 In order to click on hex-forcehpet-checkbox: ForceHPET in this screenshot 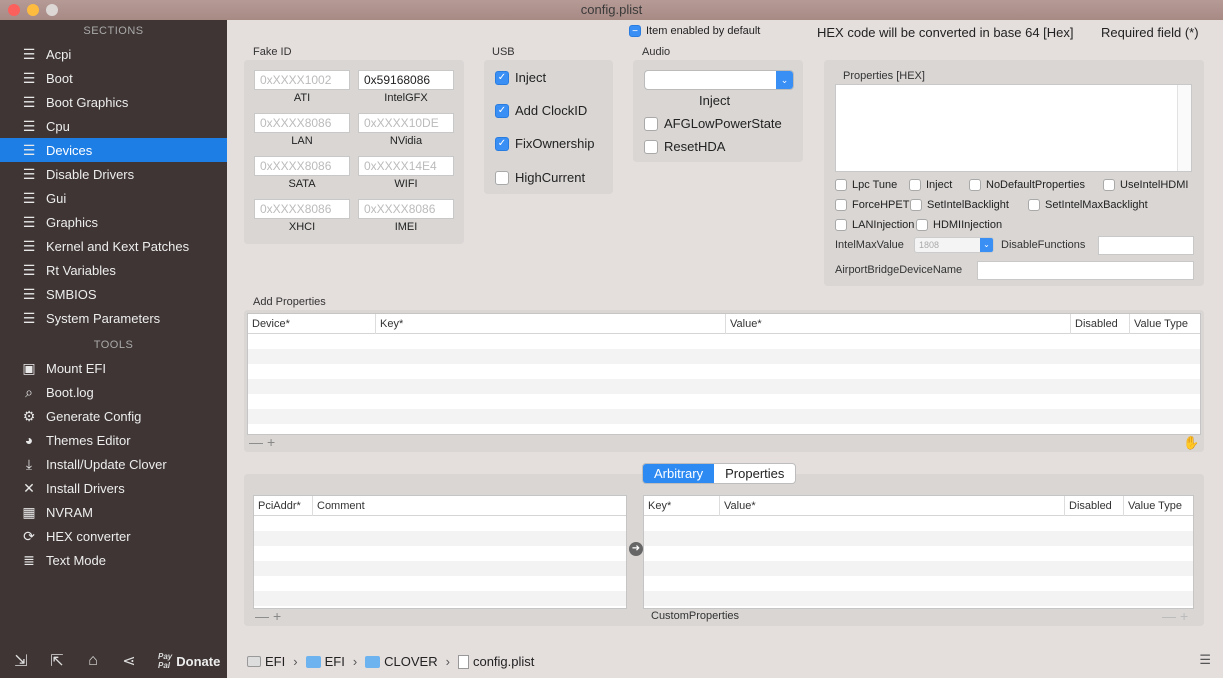, I will do `click(872, 205)`.